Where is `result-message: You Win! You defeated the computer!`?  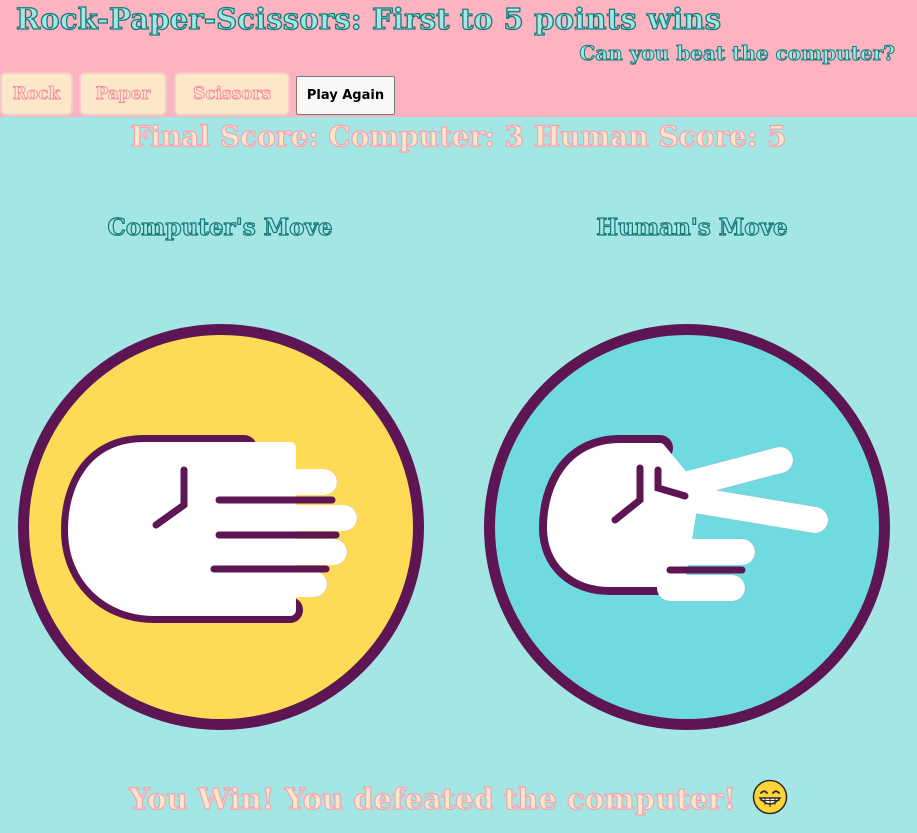 result-message: You Win! You defeated the computer! is located at coordinates (458, 799).